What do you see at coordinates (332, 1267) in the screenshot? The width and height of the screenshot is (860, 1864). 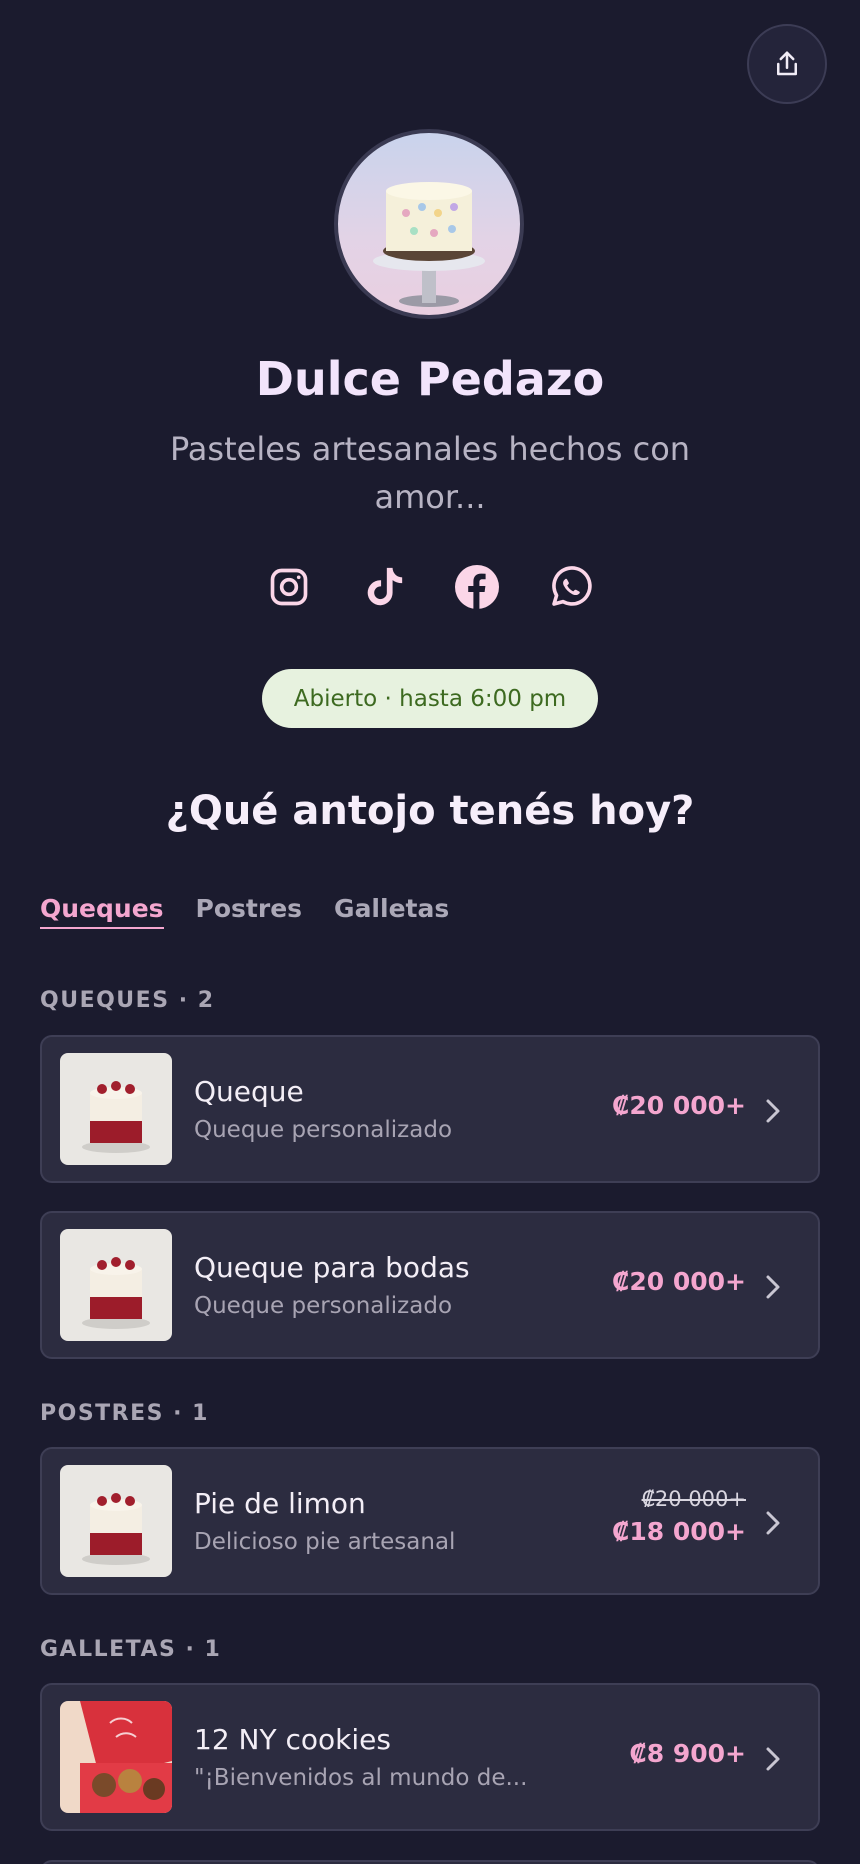 I see `product-title: Queque para bodas` at bounding box center [332, 1267].